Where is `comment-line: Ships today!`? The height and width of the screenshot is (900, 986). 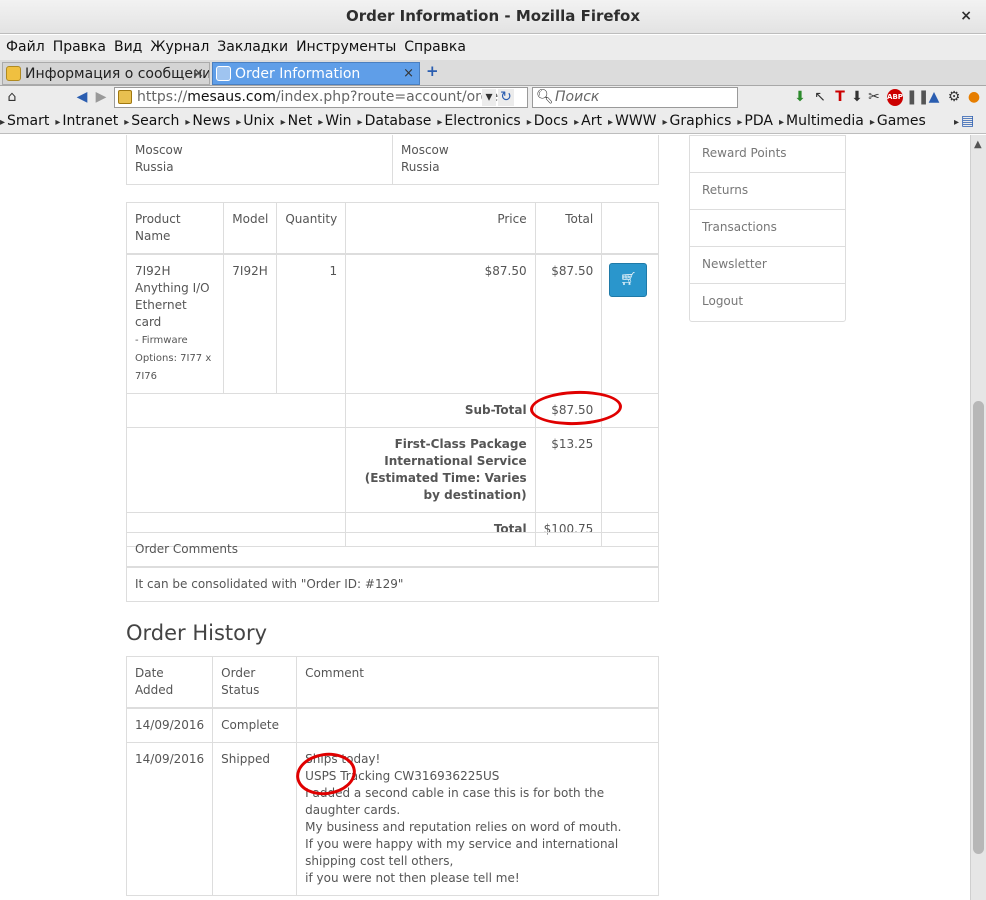
comment-line: Ships today! is located at coordinates (343, 759).